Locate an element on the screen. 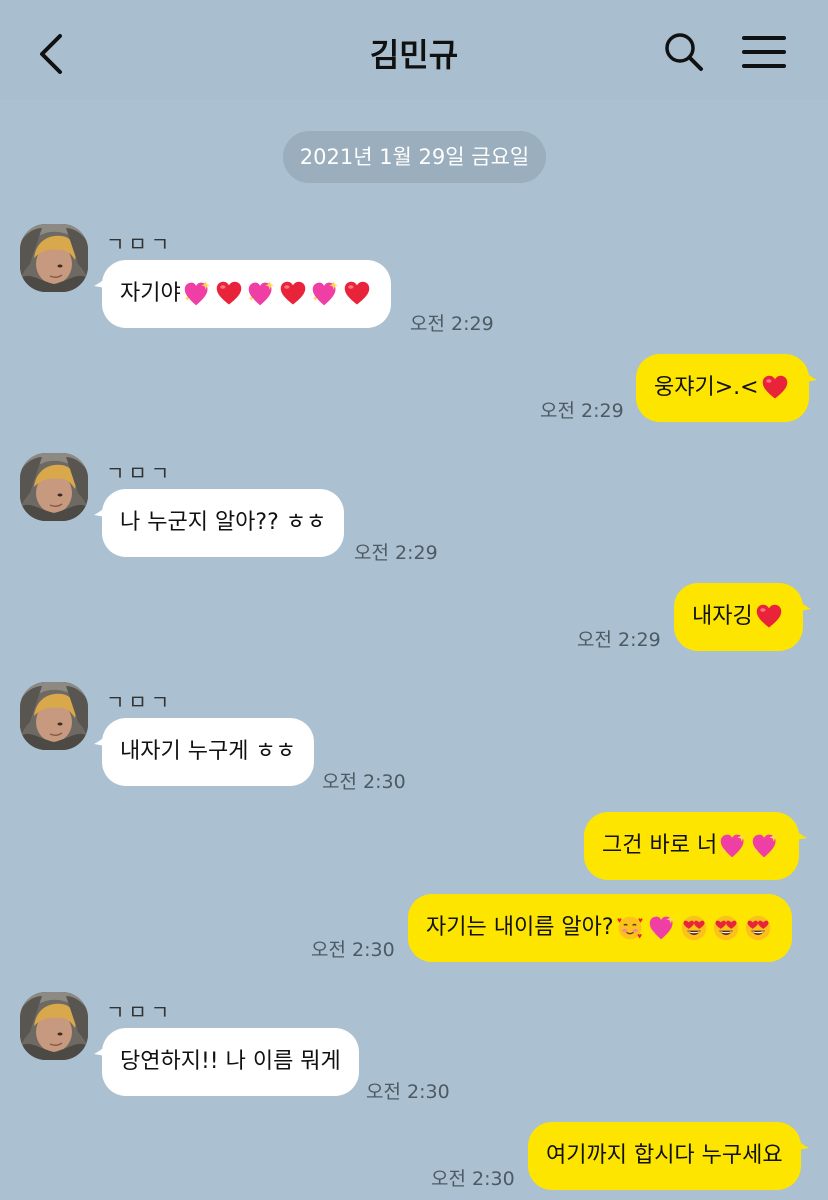 Image resolution: width=828 pixels, height=1200 pixels. message-text: 나 누군지 알아?? ㅎㅎ is located at coordinates (223, 522).